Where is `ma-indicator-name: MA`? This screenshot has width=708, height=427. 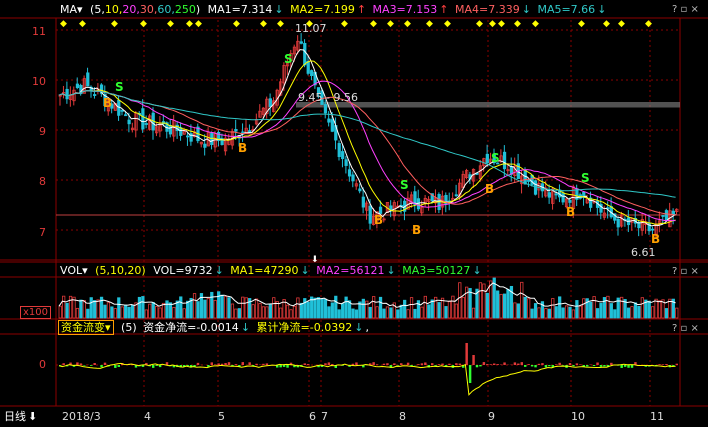
ma-indicator-name: MA is located at coordinates (68, 9).